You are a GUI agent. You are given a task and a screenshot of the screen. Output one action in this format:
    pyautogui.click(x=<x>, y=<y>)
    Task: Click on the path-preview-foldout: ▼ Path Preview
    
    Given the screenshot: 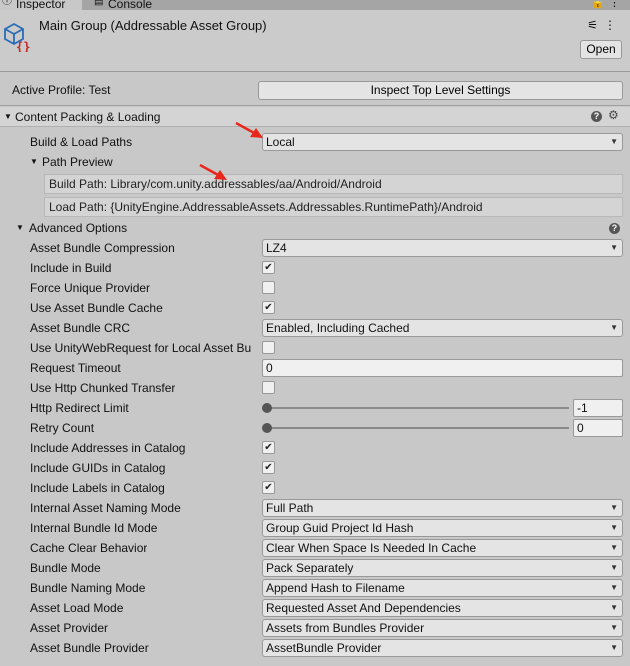 What is the action you would take?
    pyautogui.click(x=71, y=162)
    